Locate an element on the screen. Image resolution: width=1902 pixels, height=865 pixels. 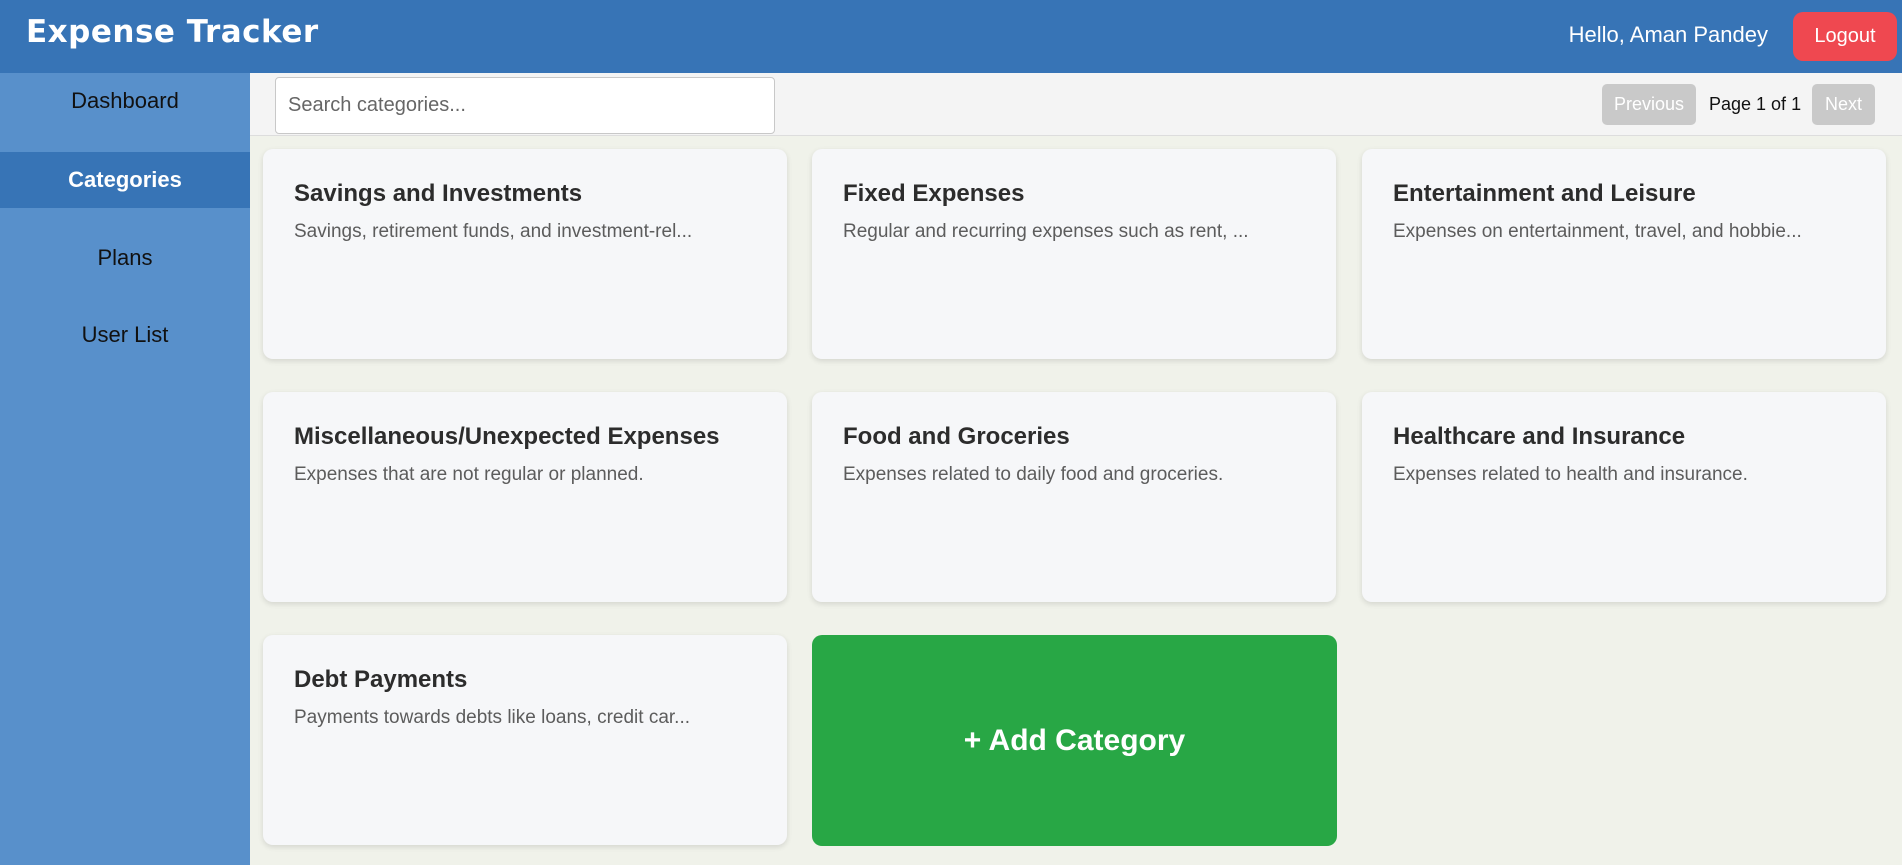
category-title: Savings and Investments is located at coordinates (438, 193).